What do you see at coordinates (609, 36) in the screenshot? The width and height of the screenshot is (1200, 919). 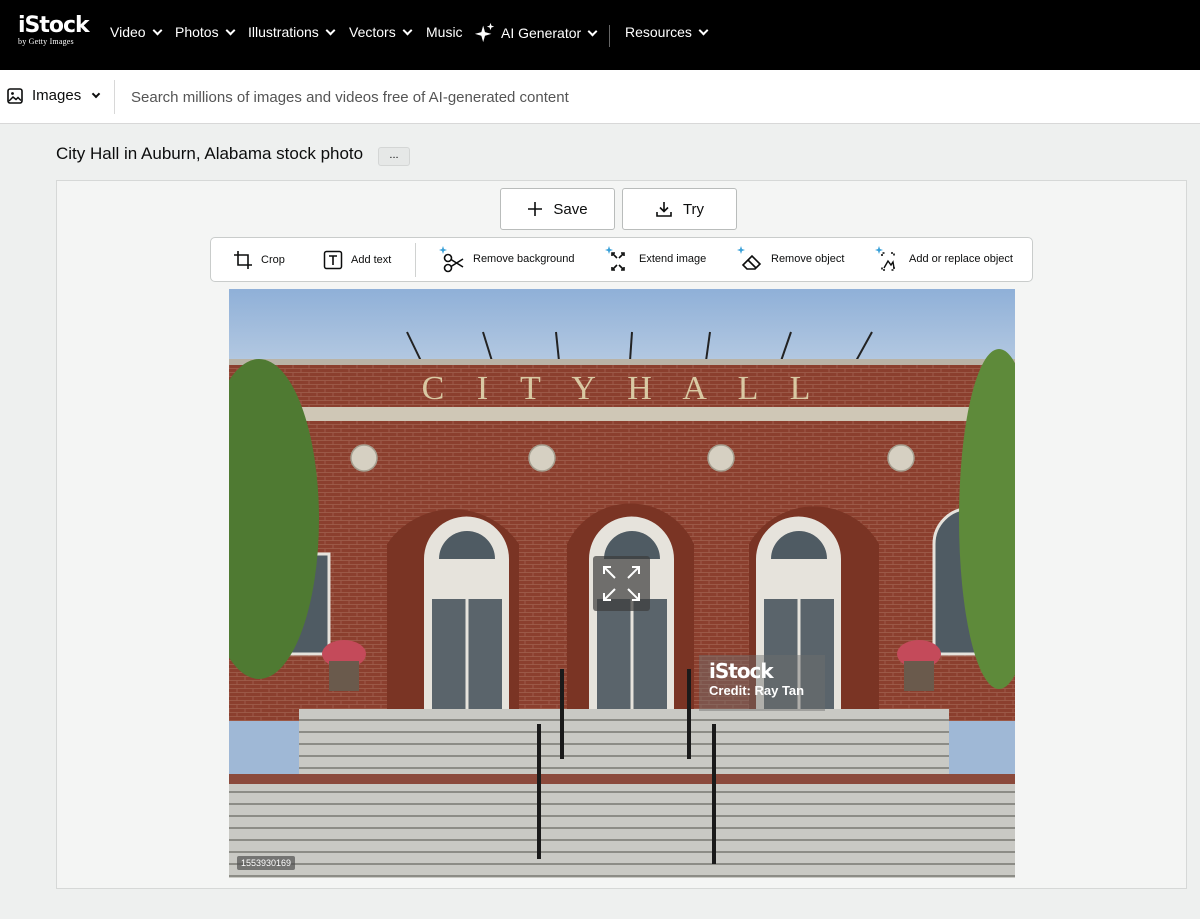 I see `nav-divider` at bounding box center [609, 36].